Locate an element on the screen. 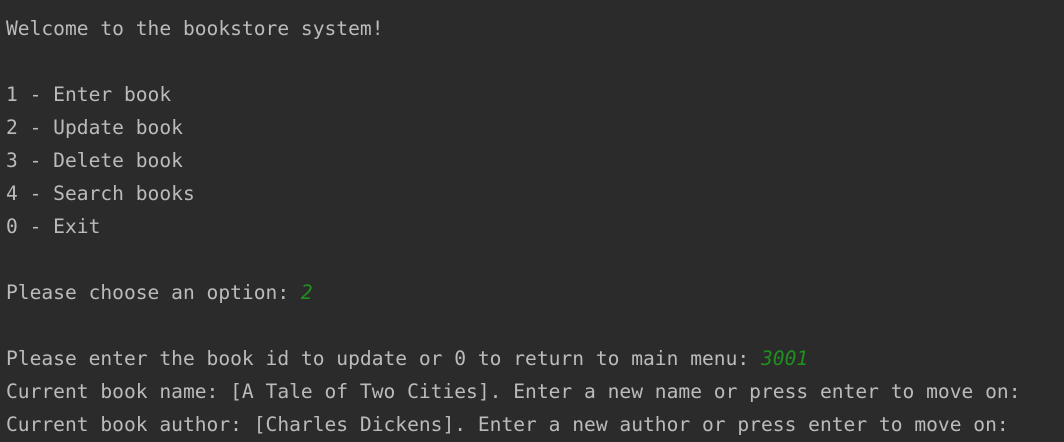 The height and width of the screenshot is (442, 1064). choose-option-input: 2 is located at coordinates (306, 292).